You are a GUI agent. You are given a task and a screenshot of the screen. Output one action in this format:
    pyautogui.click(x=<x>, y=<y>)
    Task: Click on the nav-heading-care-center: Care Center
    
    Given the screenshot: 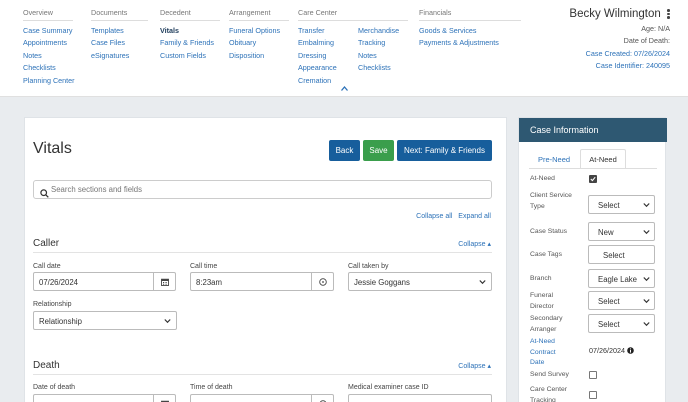 What is the action you would take?
    pyautogui.click(x=353, y=14)
    